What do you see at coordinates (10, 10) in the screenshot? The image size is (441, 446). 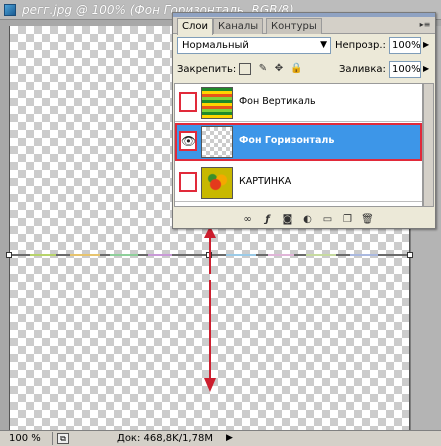 I see `ps-document-icon` at bounding box center [10, 10].